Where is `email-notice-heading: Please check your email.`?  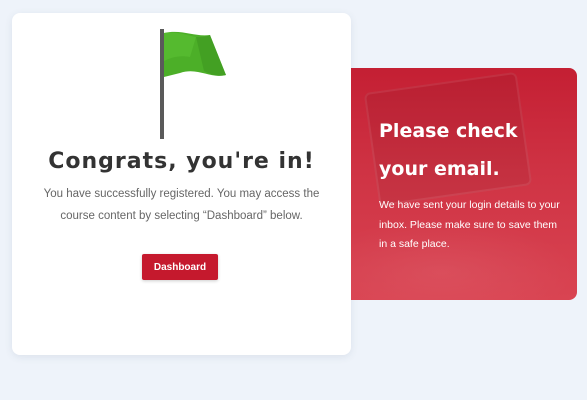 email-notice-heading: Please check your email. is located at coordinates (448, 150).